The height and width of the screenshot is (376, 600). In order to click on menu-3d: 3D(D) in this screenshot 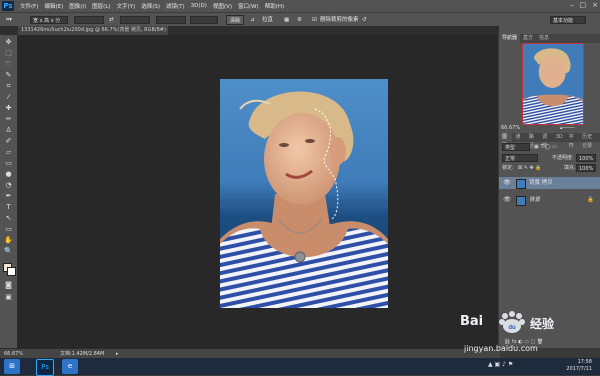, I will do `click(199, 6)`.